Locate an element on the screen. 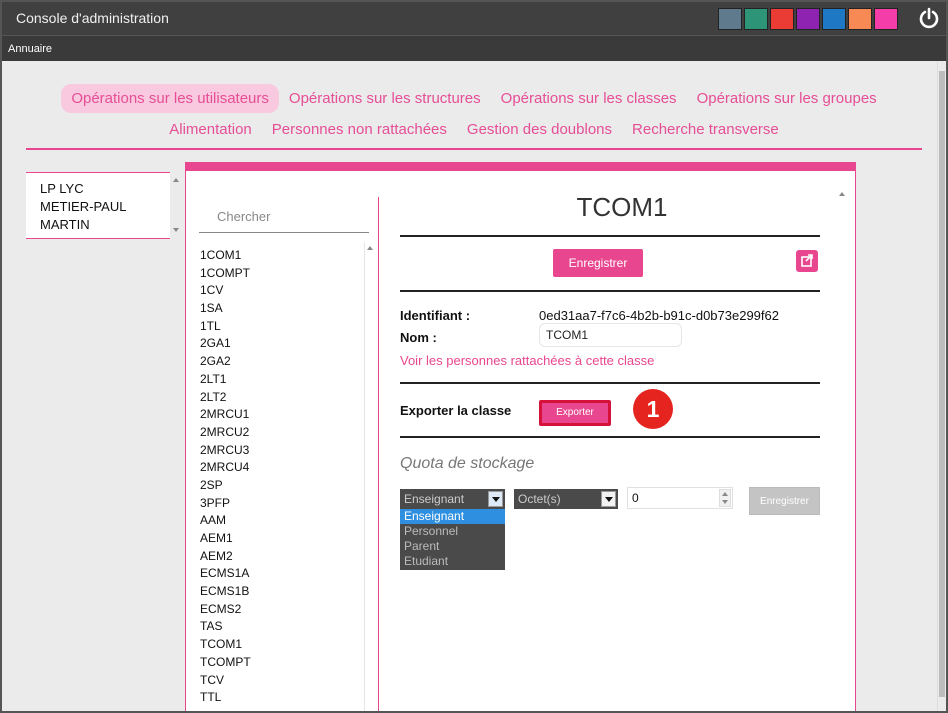 This screenshot has height=713, width=948. class-list-item: 2LT1 is located at coordinates (280, 380).